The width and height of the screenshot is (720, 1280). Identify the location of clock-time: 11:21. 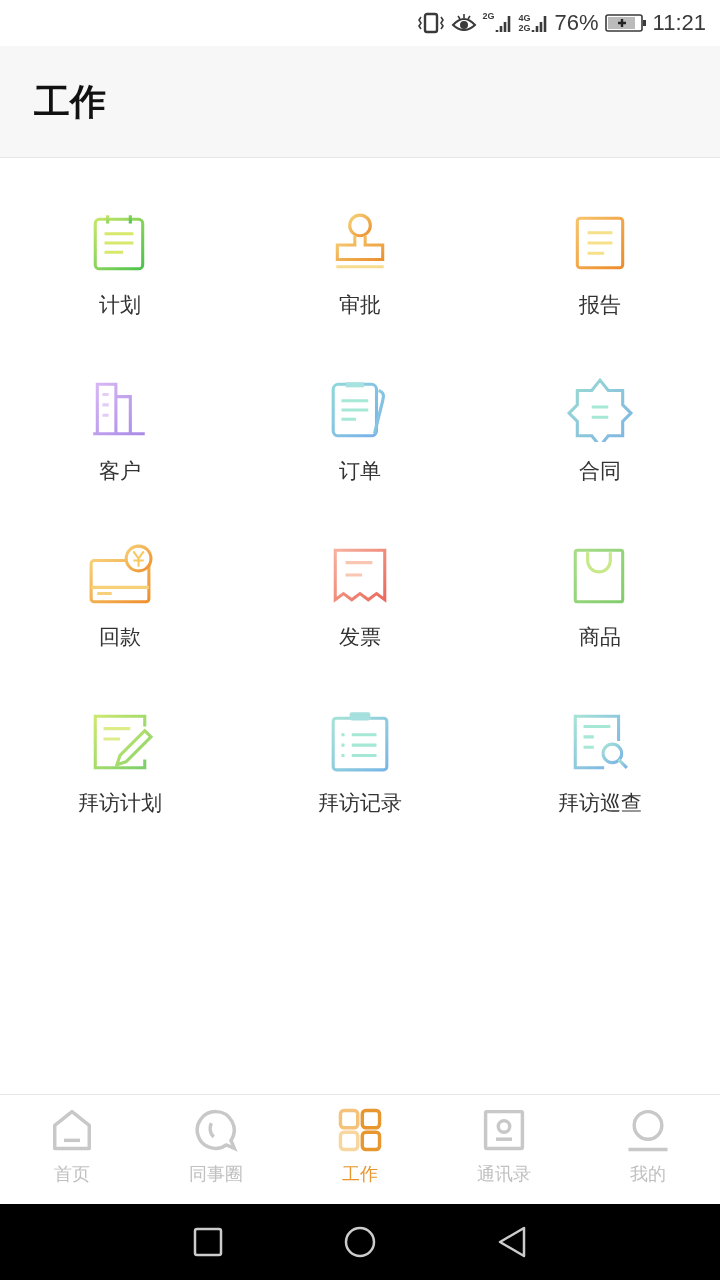
(679, 23).